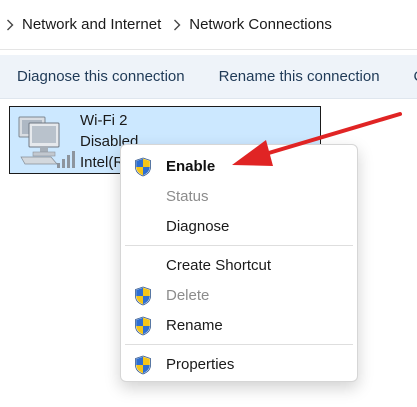 This screenshot has height=407, width=417. I want to click on menu-item-status-label: Status, so click(187, 196).